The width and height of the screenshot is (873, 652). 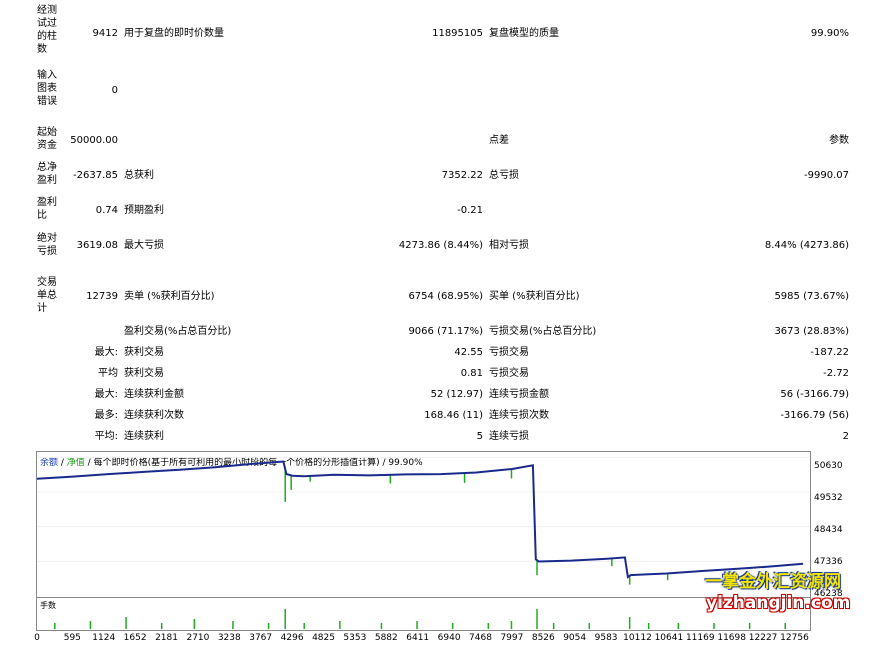 I want to click on total-trades-value: 12739, so click(x=102, y=296).